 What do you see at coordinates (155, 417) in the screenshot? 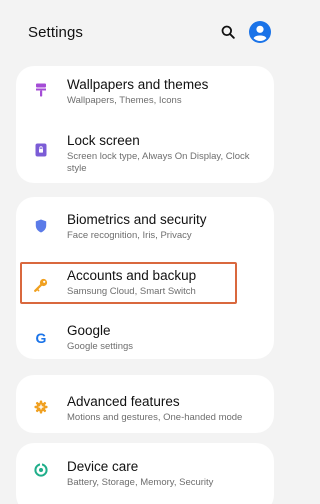
I see `item-subtitle: Motions and gestures, One-handed mode` at bounding box center [155, 417].